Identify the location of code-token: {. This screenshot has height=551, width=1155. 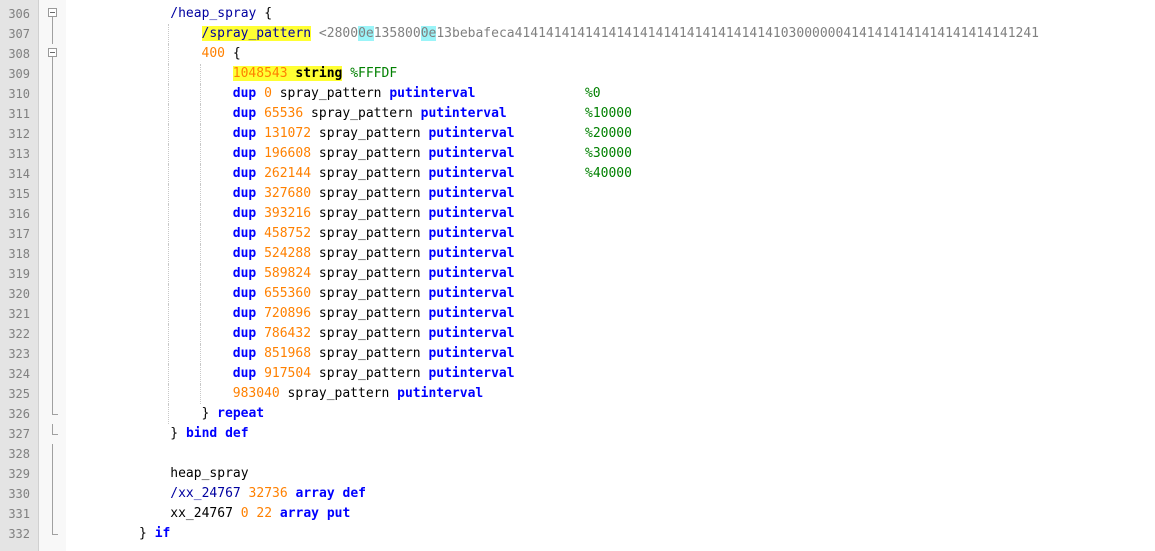
(233, 53).